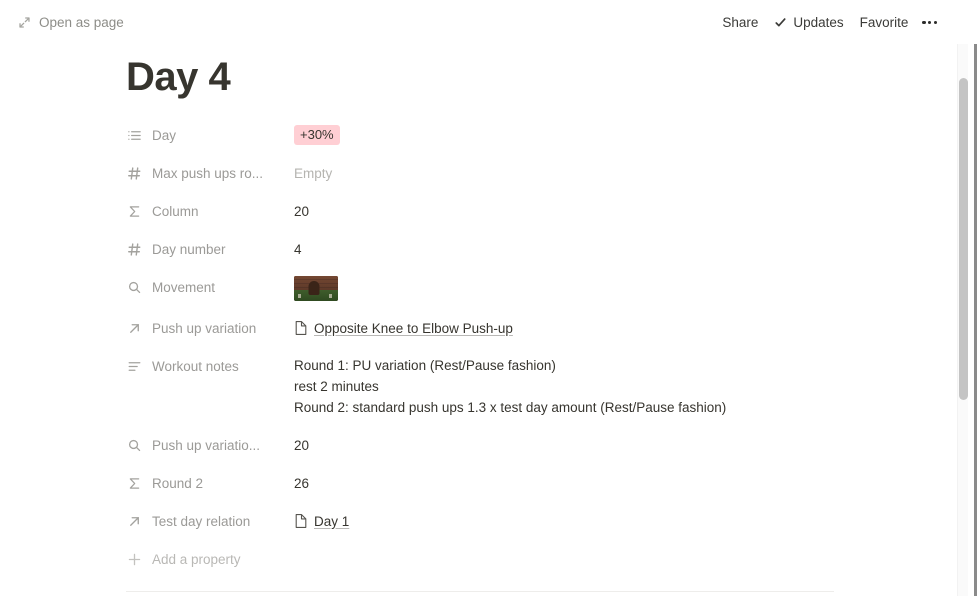 The image size is (977, 596). What do you see at coordinates (620, 211) in the screenshot?
I see `property-value-column: 20` at bounding box center [620, 211].